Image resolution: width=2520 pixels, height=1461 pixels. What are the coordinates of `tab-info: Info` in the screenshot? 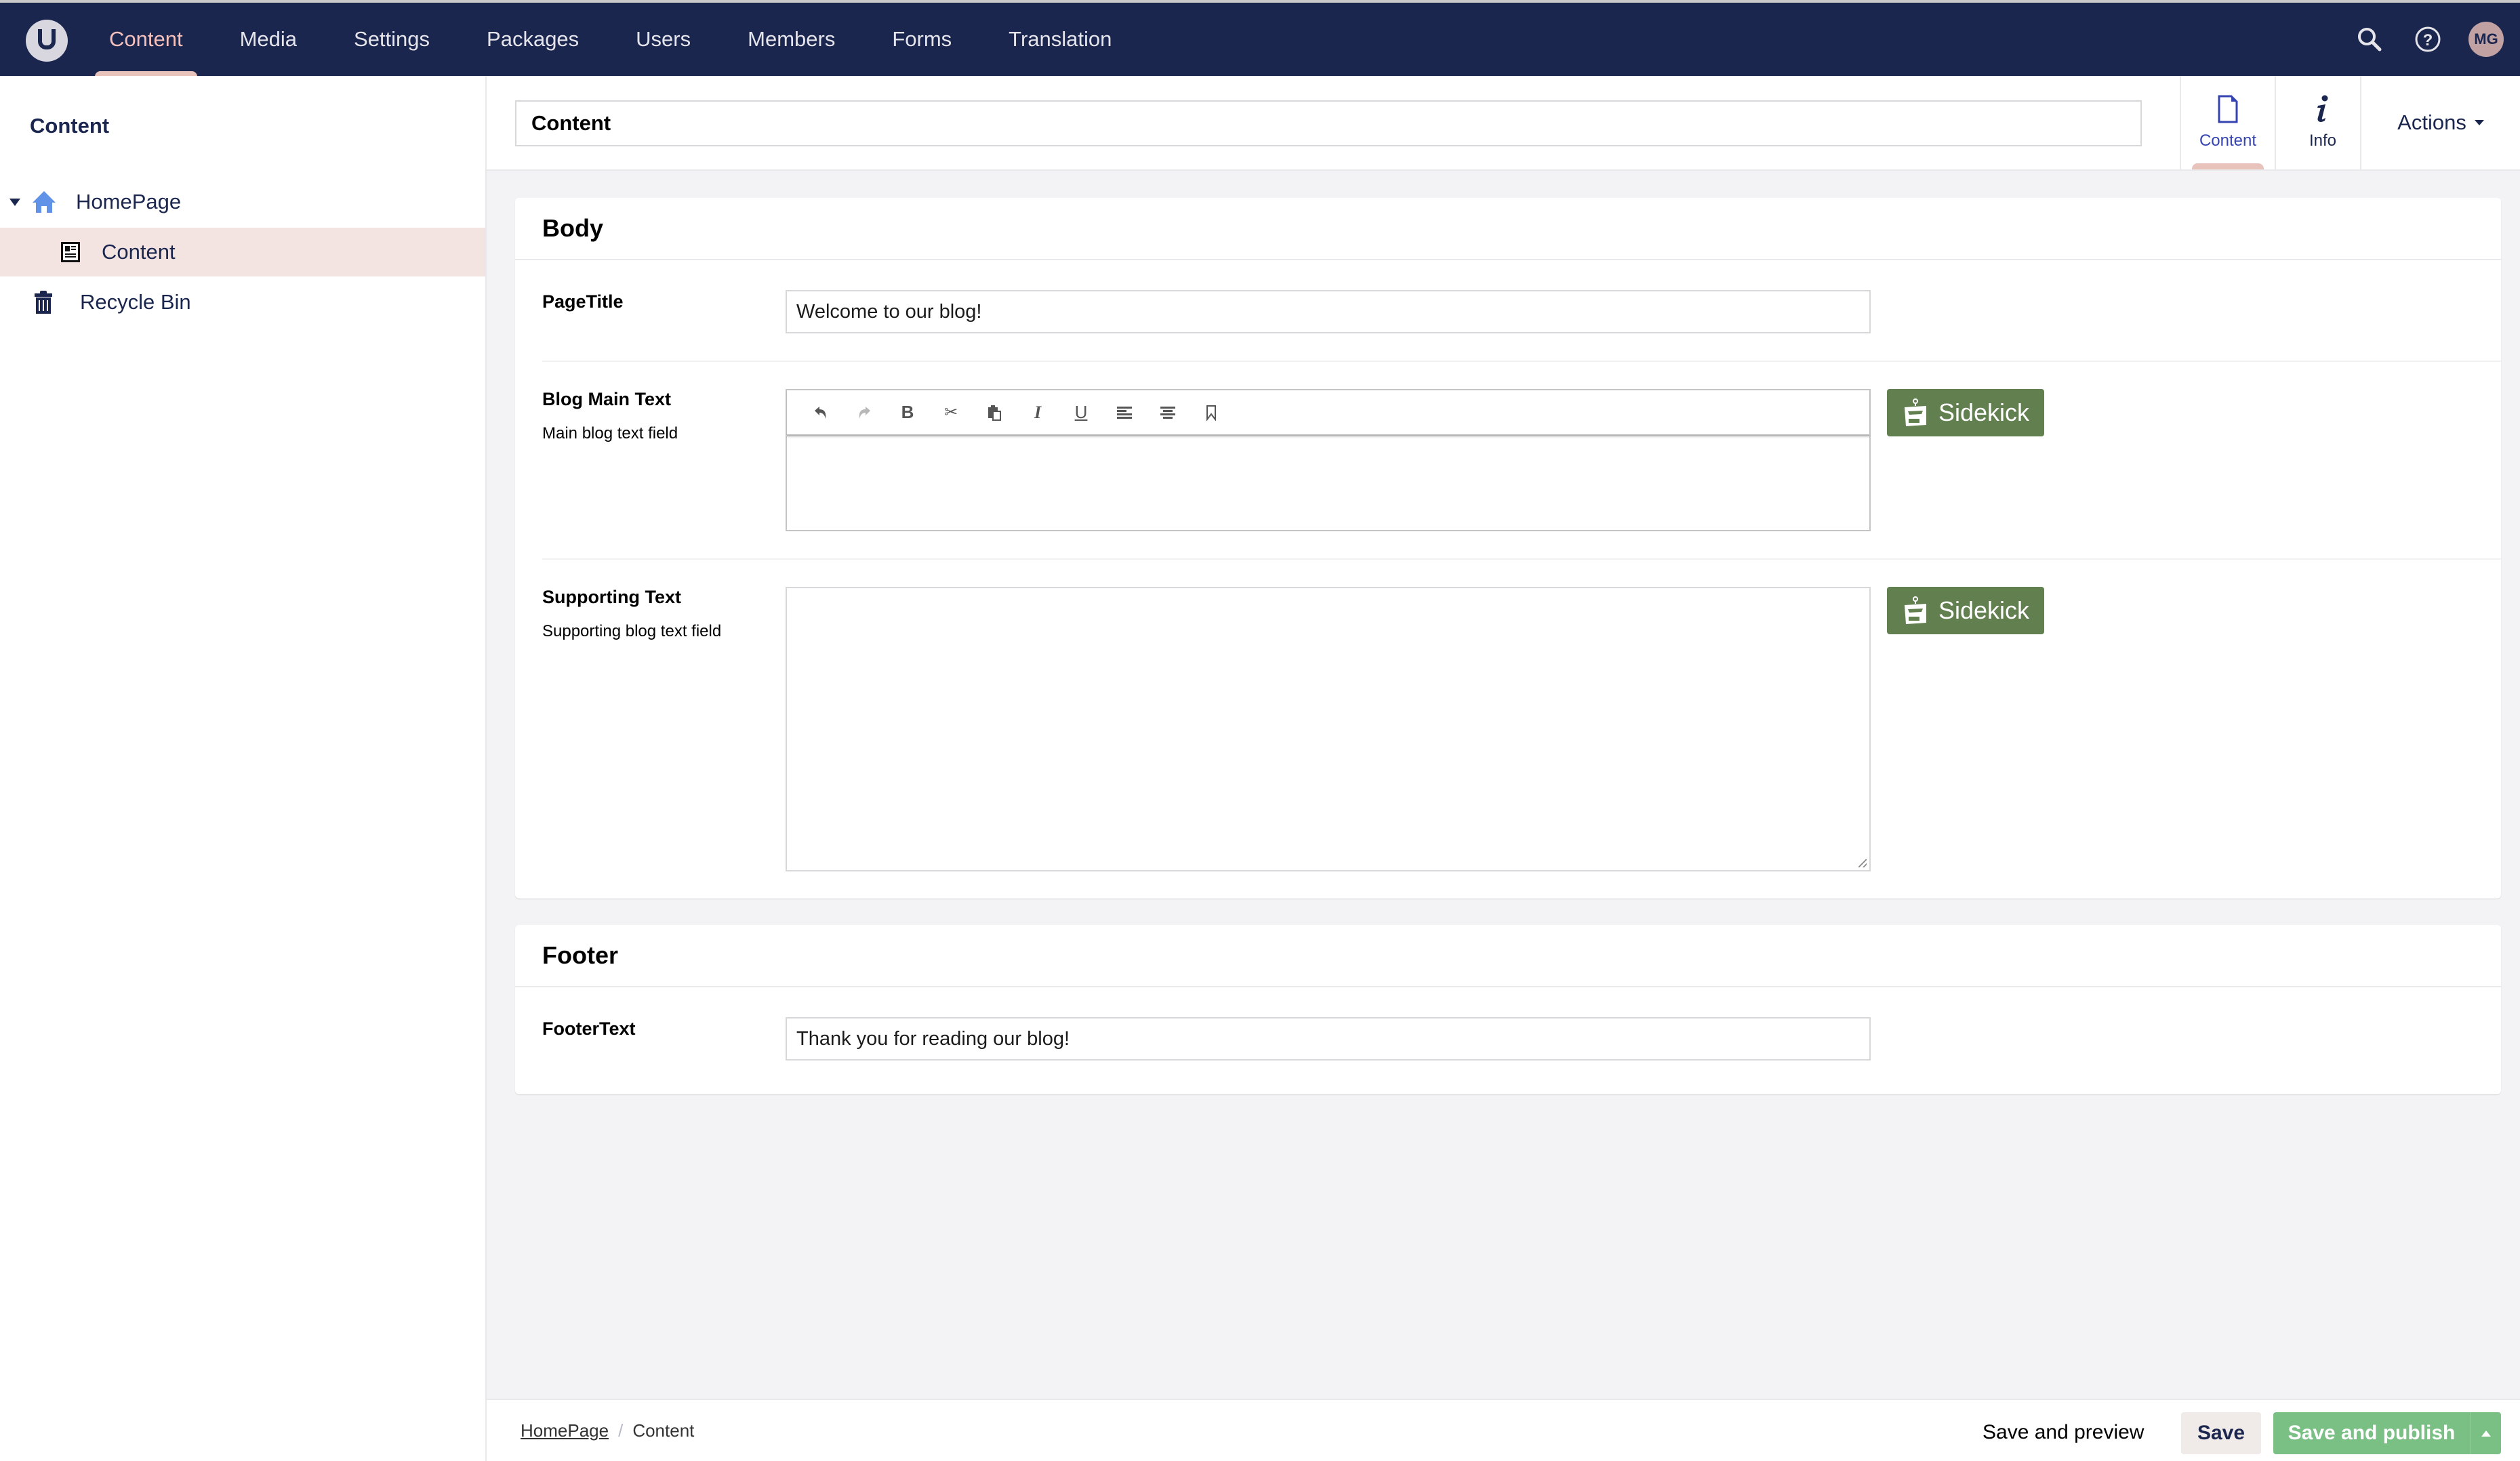 It's located at (2322, 122).